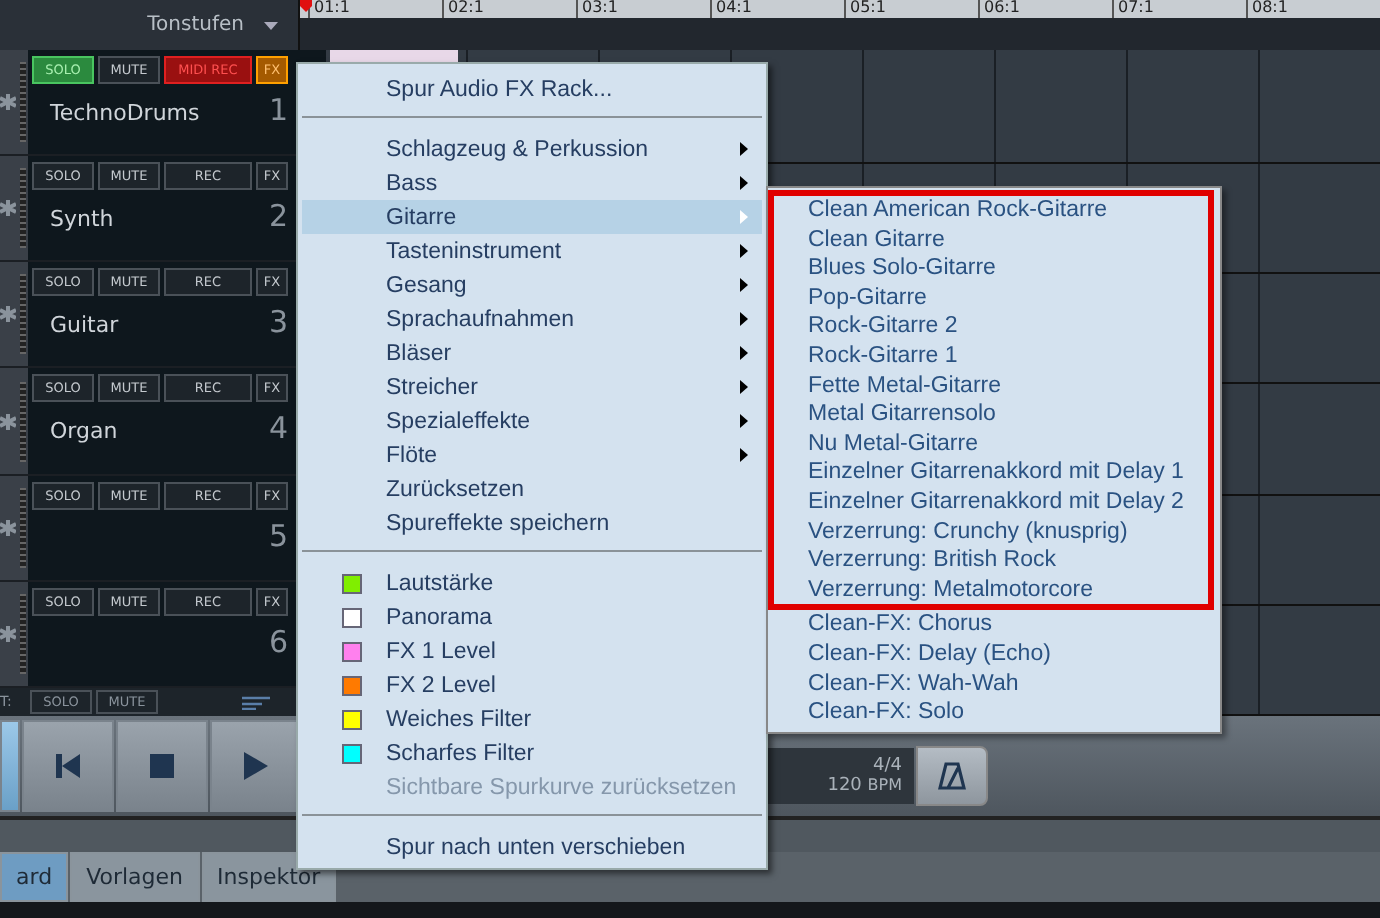  Describe the element at coordinates (332, 8) in the screenshot. I see `ruler-label: 01:1` at that location.